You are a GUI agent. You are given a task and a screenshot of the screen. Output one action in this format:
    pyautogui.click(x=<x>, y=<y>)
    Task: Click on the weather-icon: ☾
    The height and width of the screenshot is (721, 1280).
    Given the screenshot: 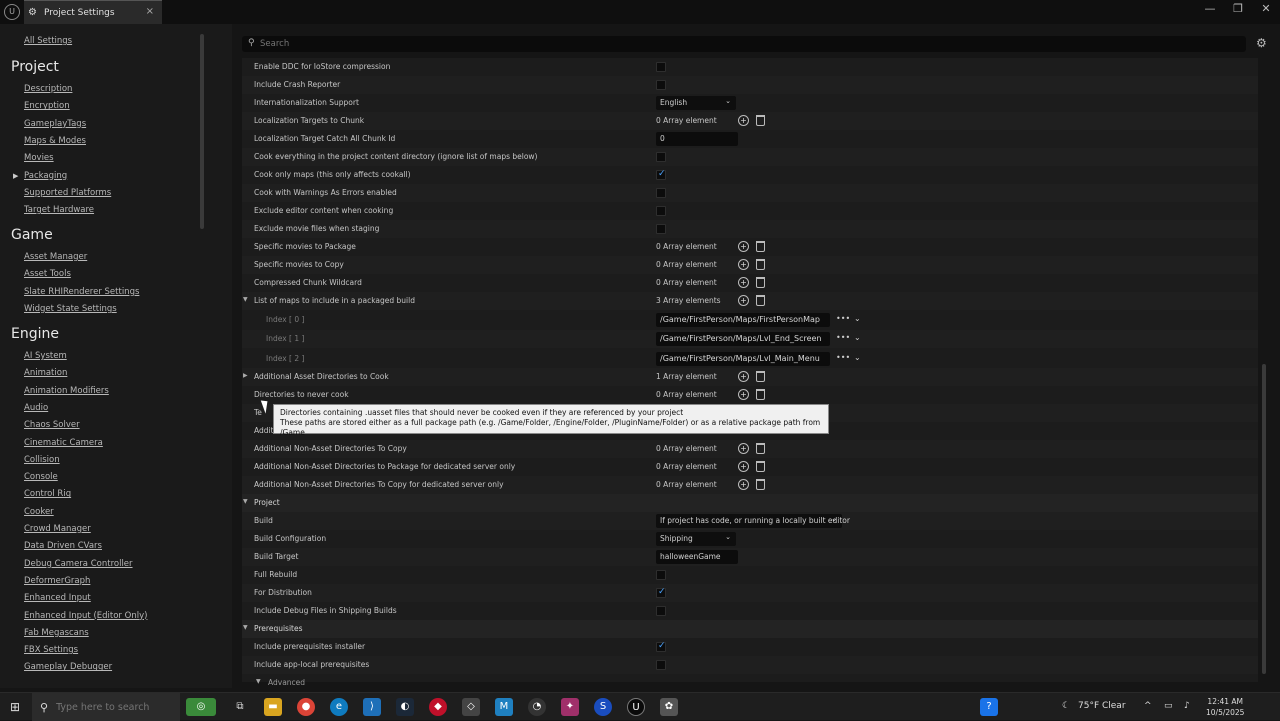 What is the action you would take?
    pyautogui.click(x=1066, y=706)
    